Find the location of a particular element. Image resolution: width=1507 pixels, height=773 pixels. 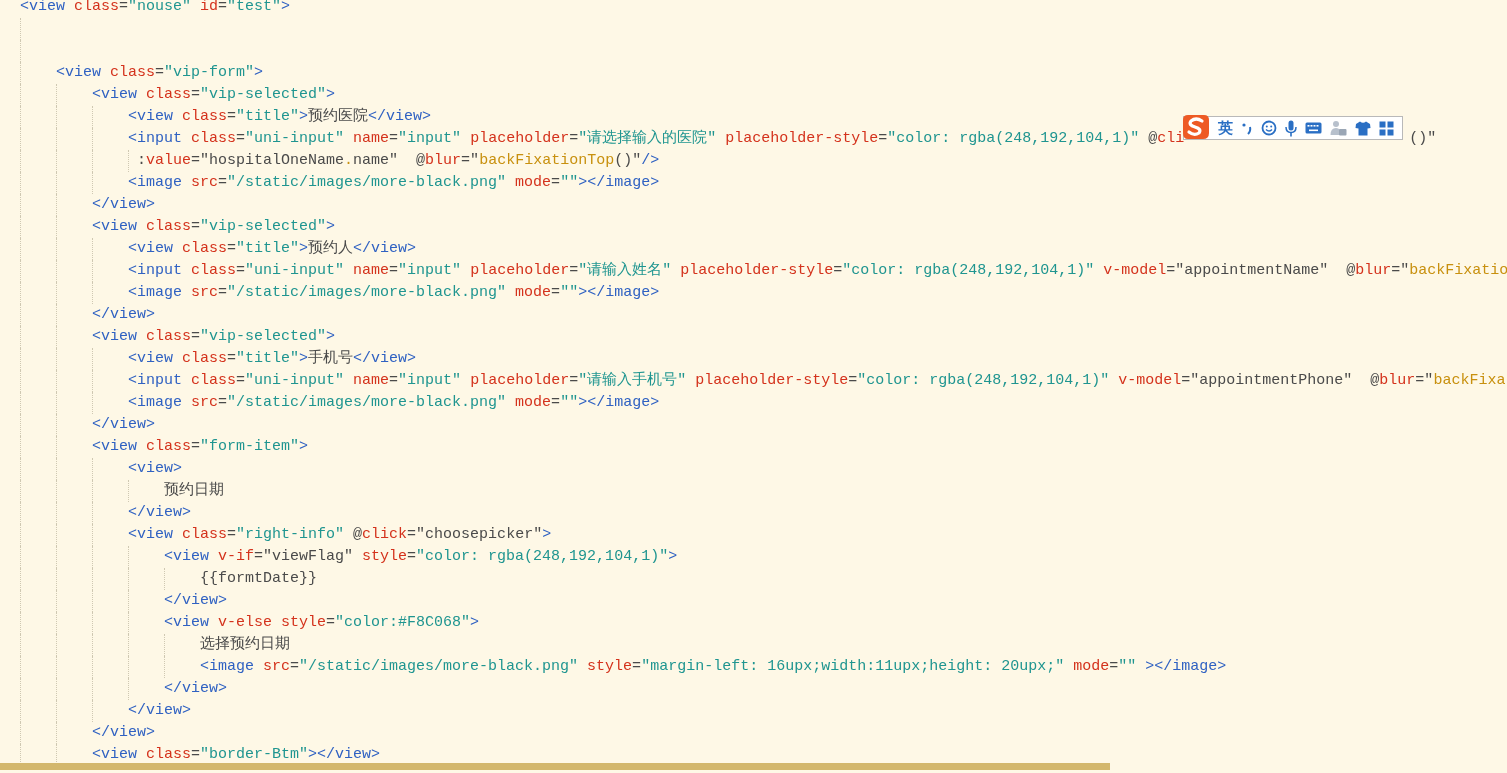

smiley-icon is located at coordinates (1269, 128).